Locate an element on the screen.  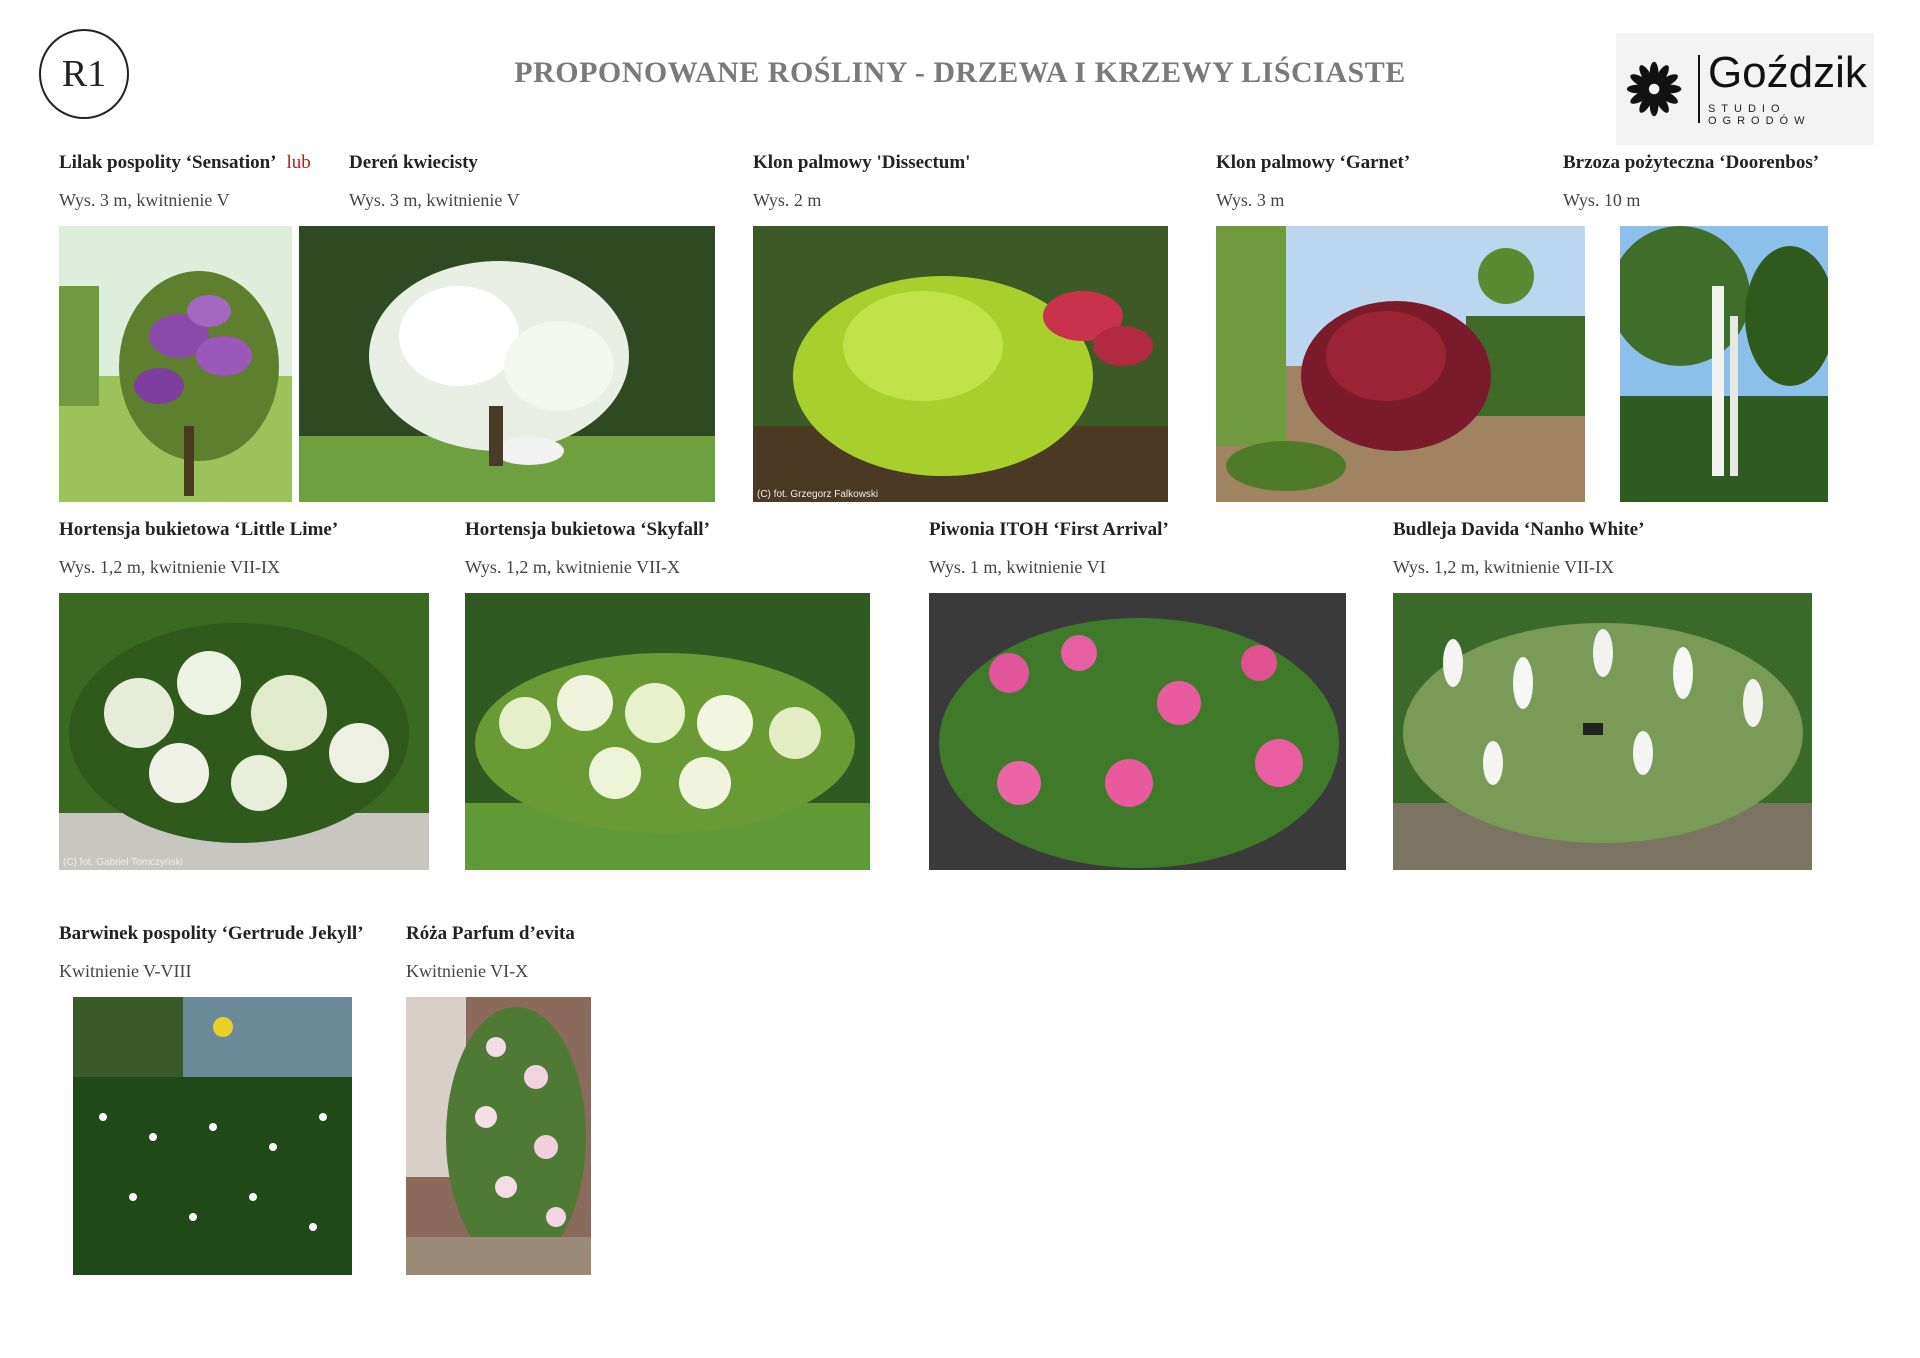
plant-info-piwonia: Wys. 1 m, kwitnienie VI is located at coordinates (1017, 567).